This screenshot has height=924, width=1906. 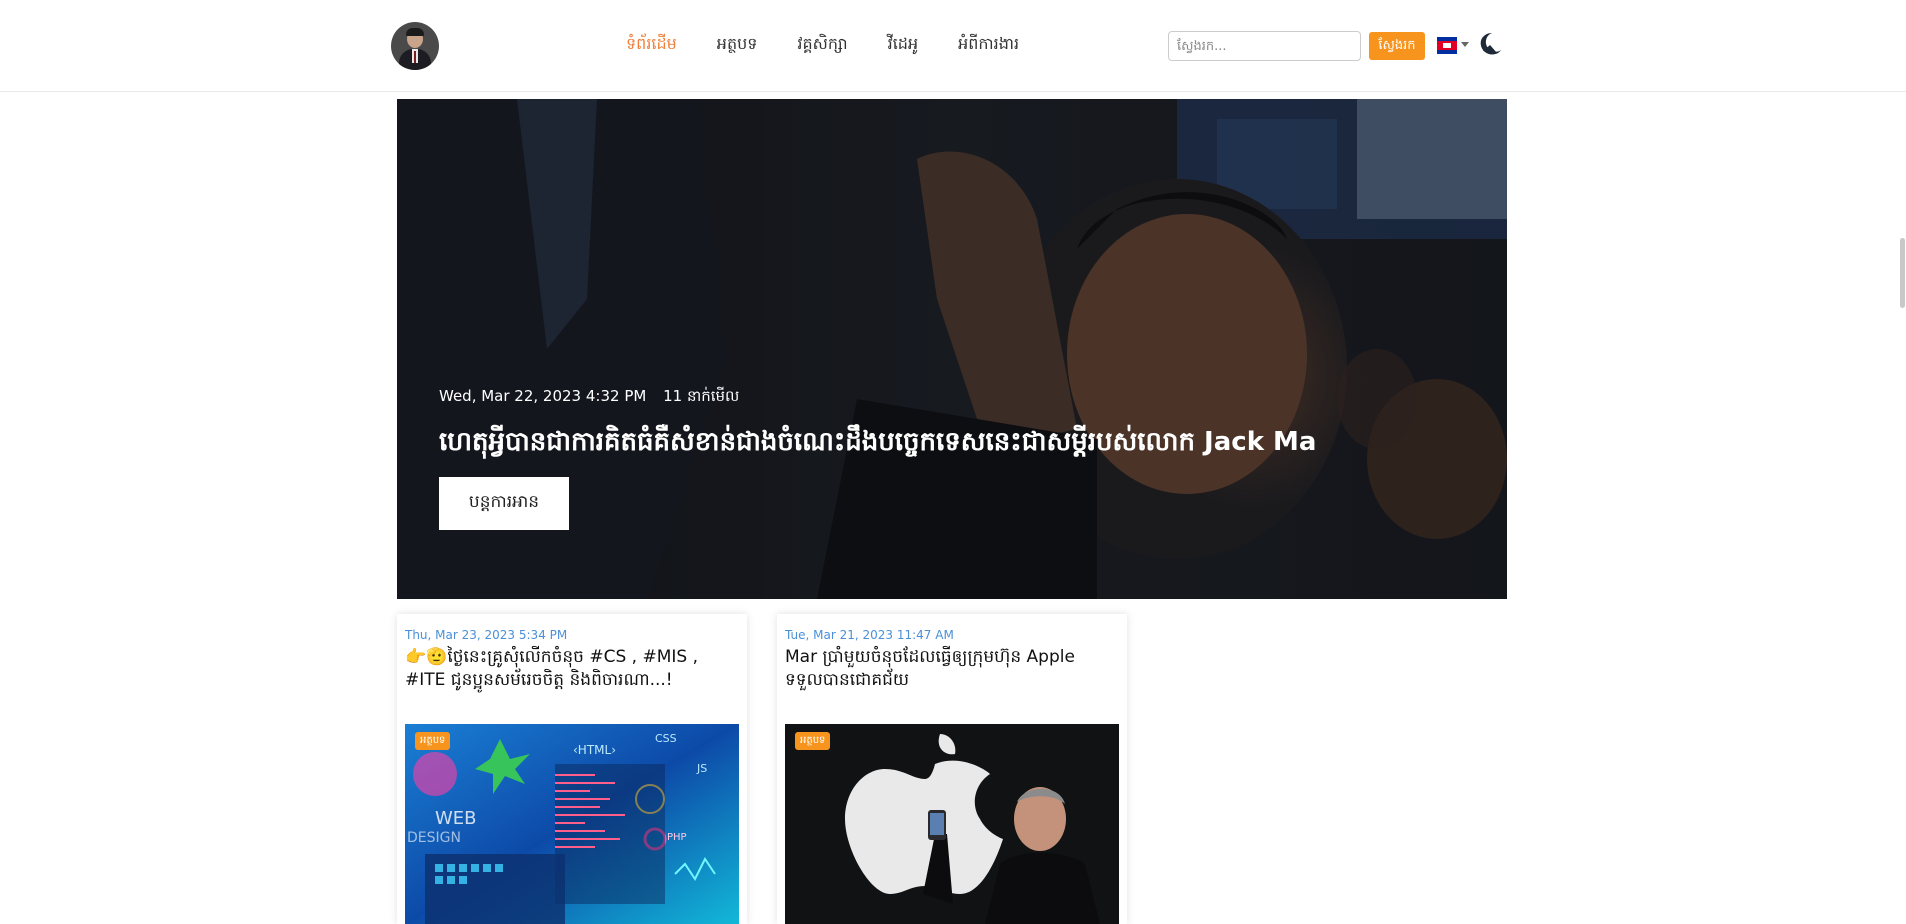 I want to click on svg-text: ‹HTML›, so click(x=594, y=750).